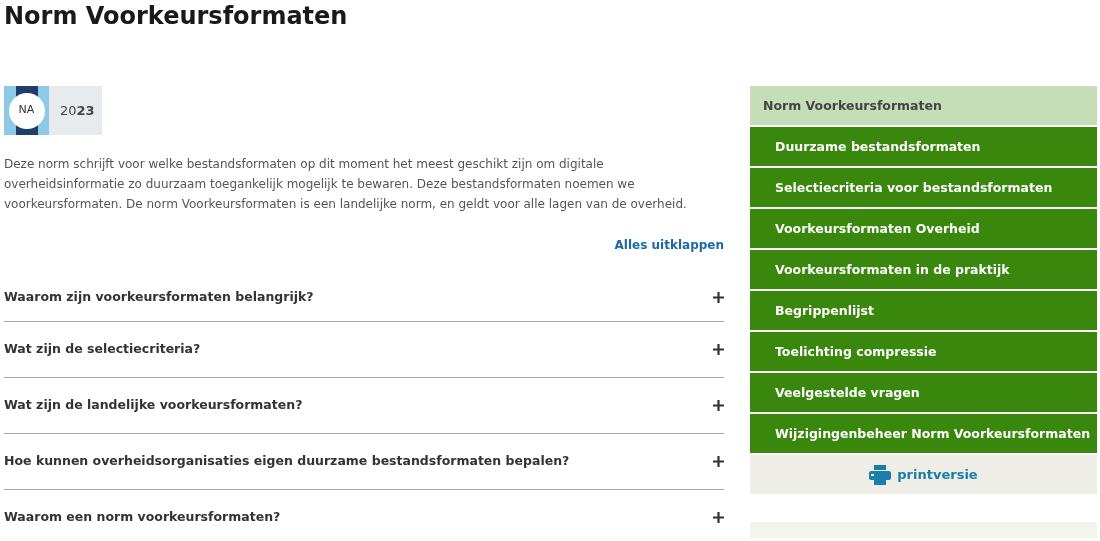 Image resolution: width=1100 pixels, height=541 pixels. Describe the element at coordinates (364, 350) in the screenshot. I see `accordion-header: Wat zijn de selectiecriteria?` at that location.